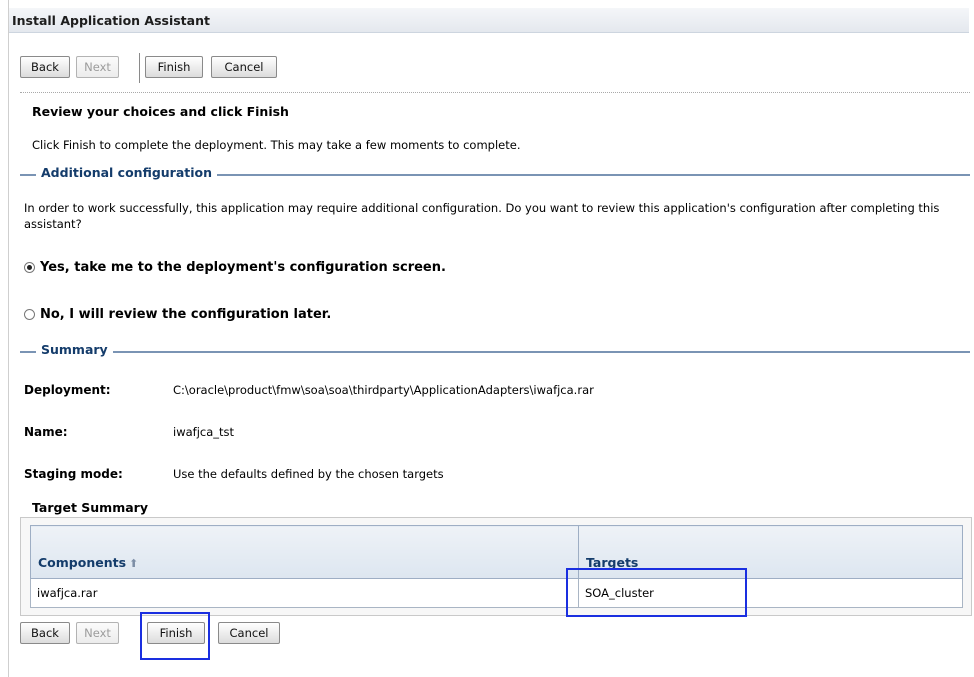  Describe the element at coordinates (111, 20) in the screenshot. I see `window-title: Install Application Assistant` at that location.